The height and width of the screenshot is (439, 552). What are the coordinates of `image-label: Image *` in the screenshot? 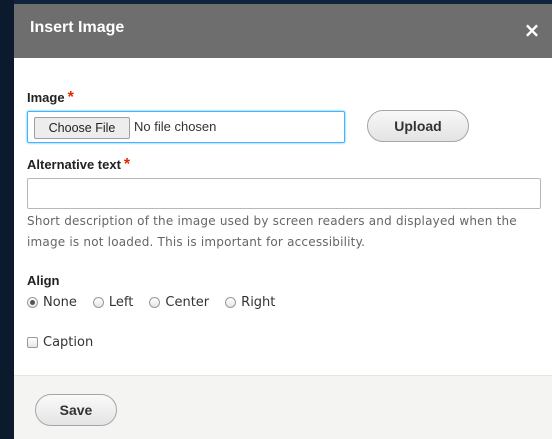 It's located at (50, 98).